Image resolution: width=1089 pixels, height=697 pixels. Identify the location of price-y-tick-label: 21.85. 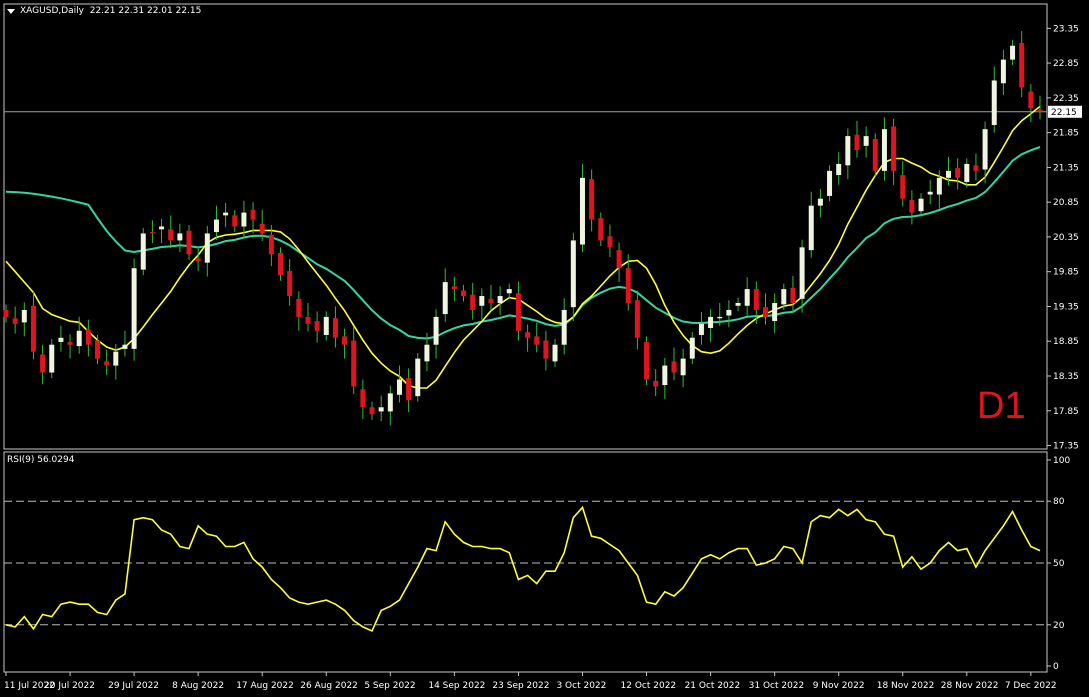
(1066, 134).